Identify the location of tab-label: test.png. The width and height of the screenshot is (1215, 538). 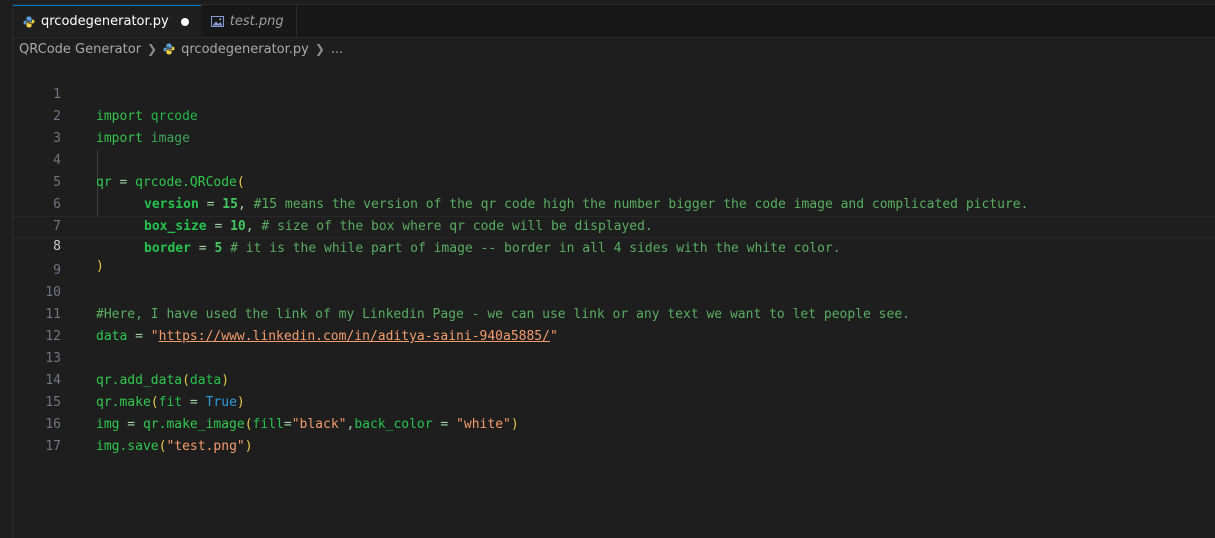
(256, 21).